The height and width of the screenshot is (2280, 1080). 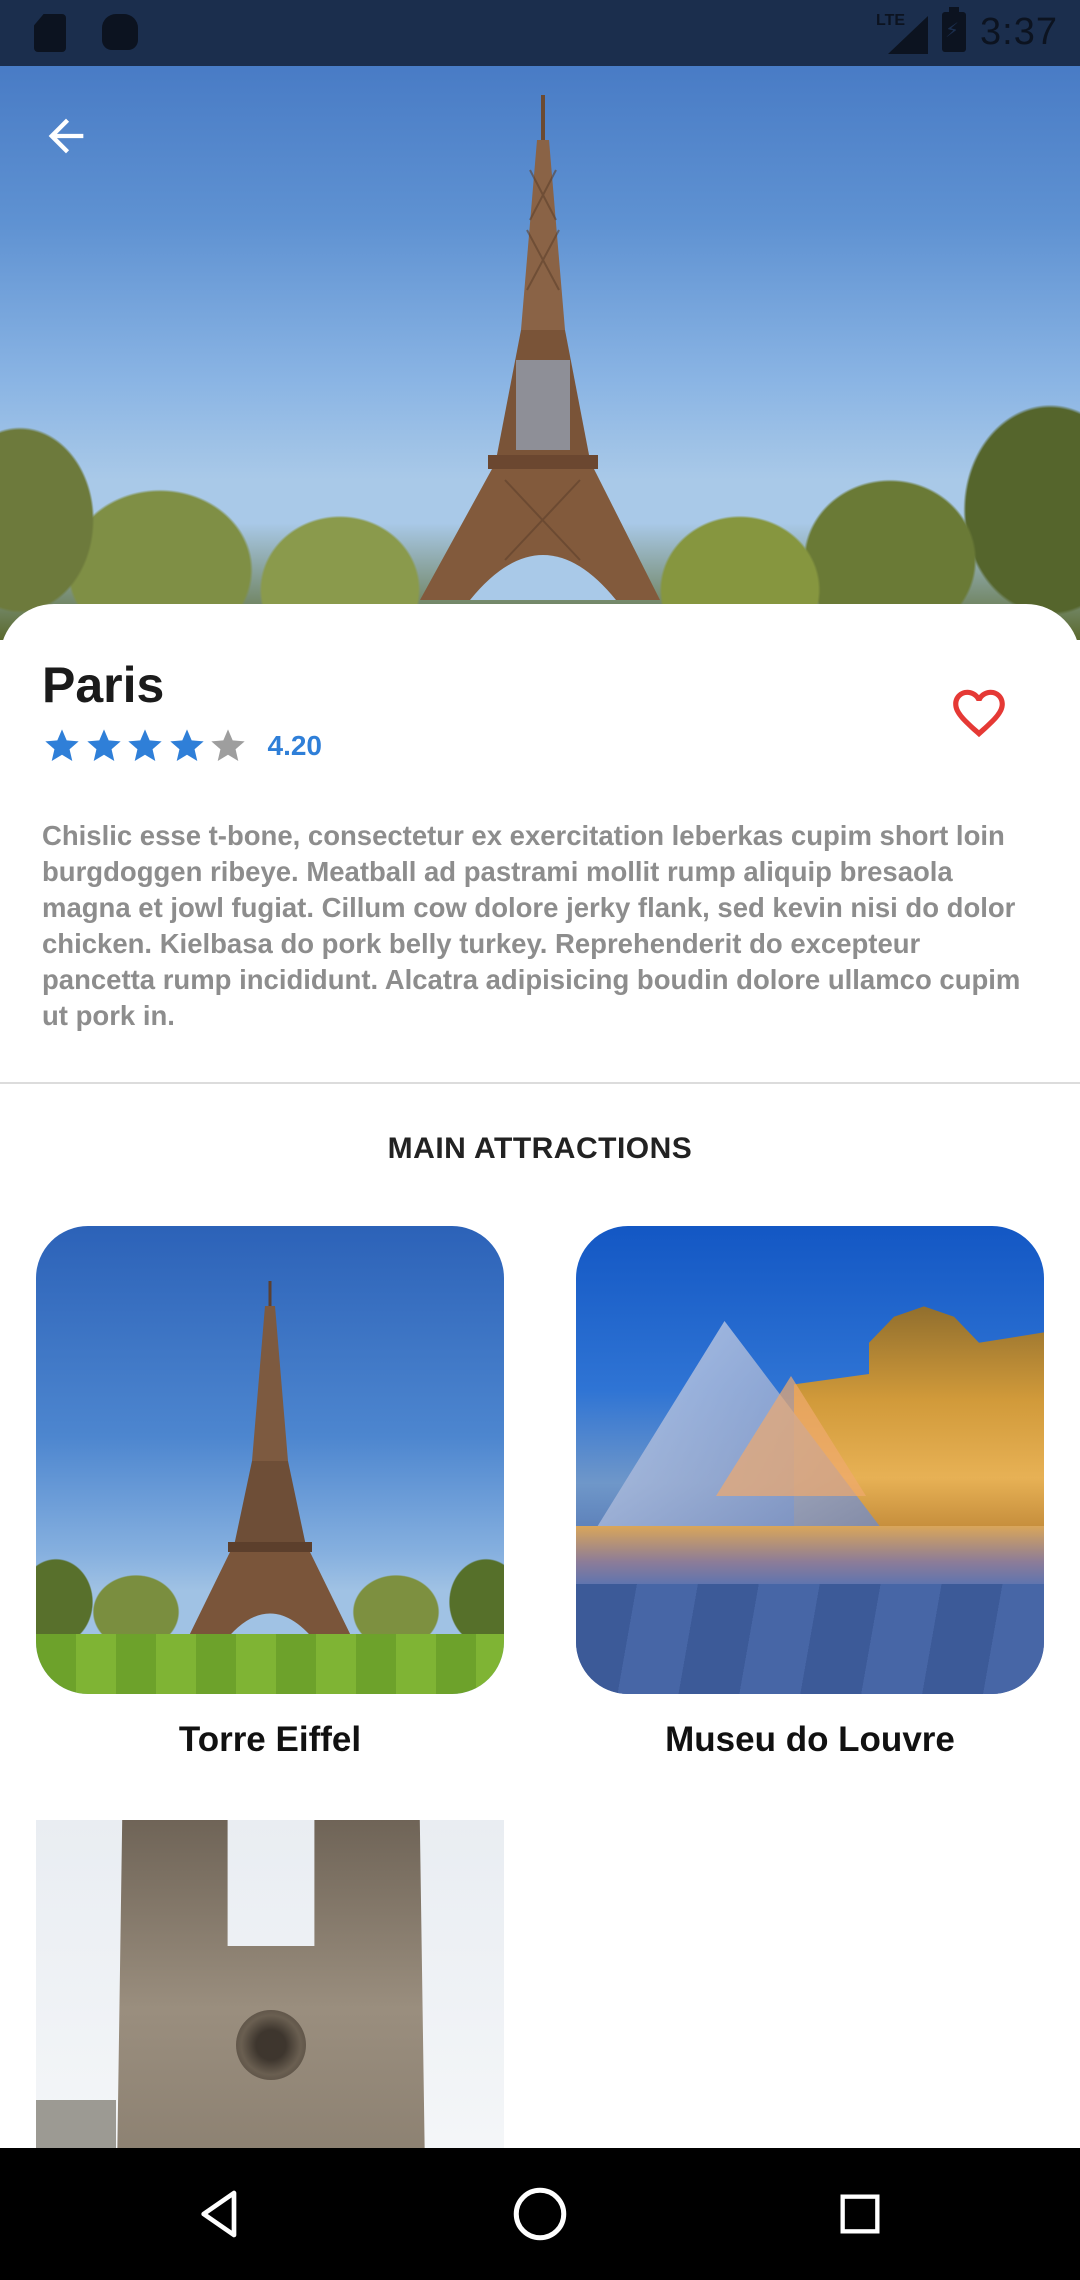 What do you see at coordinates (120, 32) in the screenshot?
I see `android-debug-icon` at bounding box center [120, 32].